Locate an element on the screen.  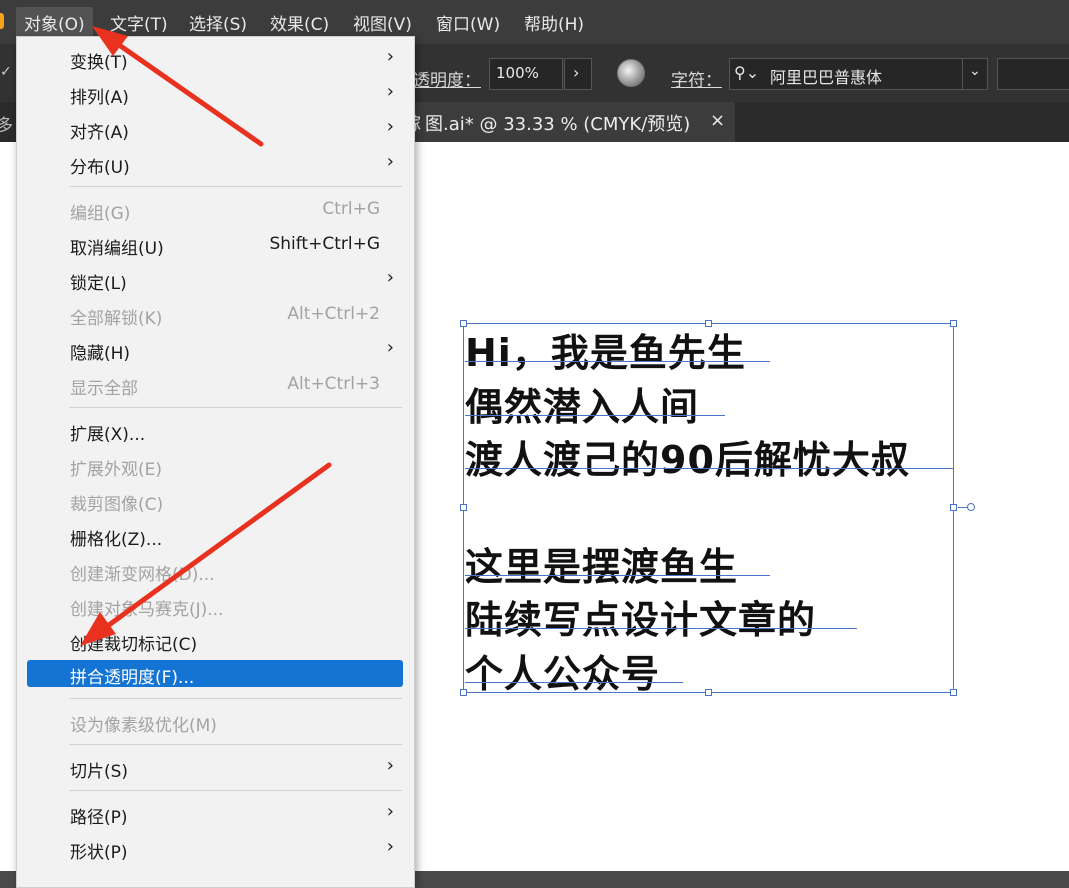
frame-handle-ml is located at coordinates (463, 507).